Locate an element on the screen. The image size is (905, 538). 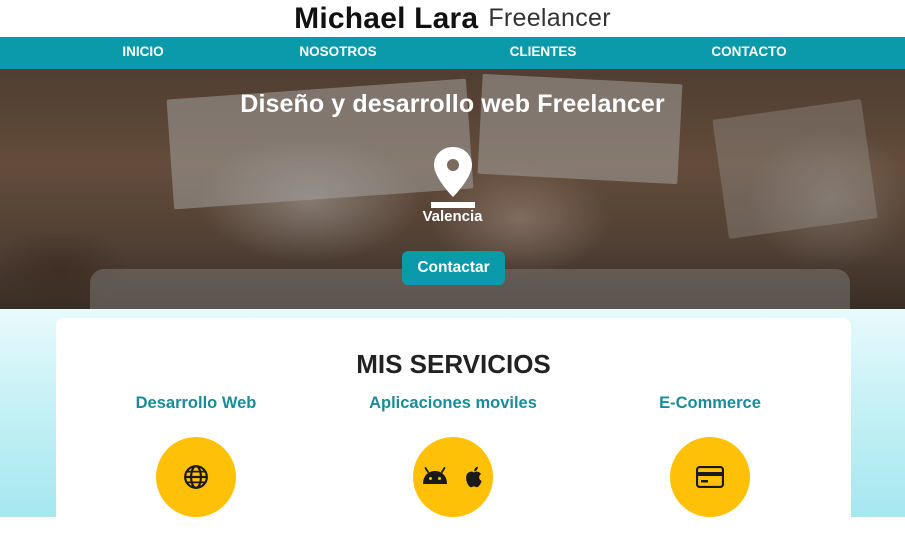
hero-location: Valencia is located at coordinates (452, 216).